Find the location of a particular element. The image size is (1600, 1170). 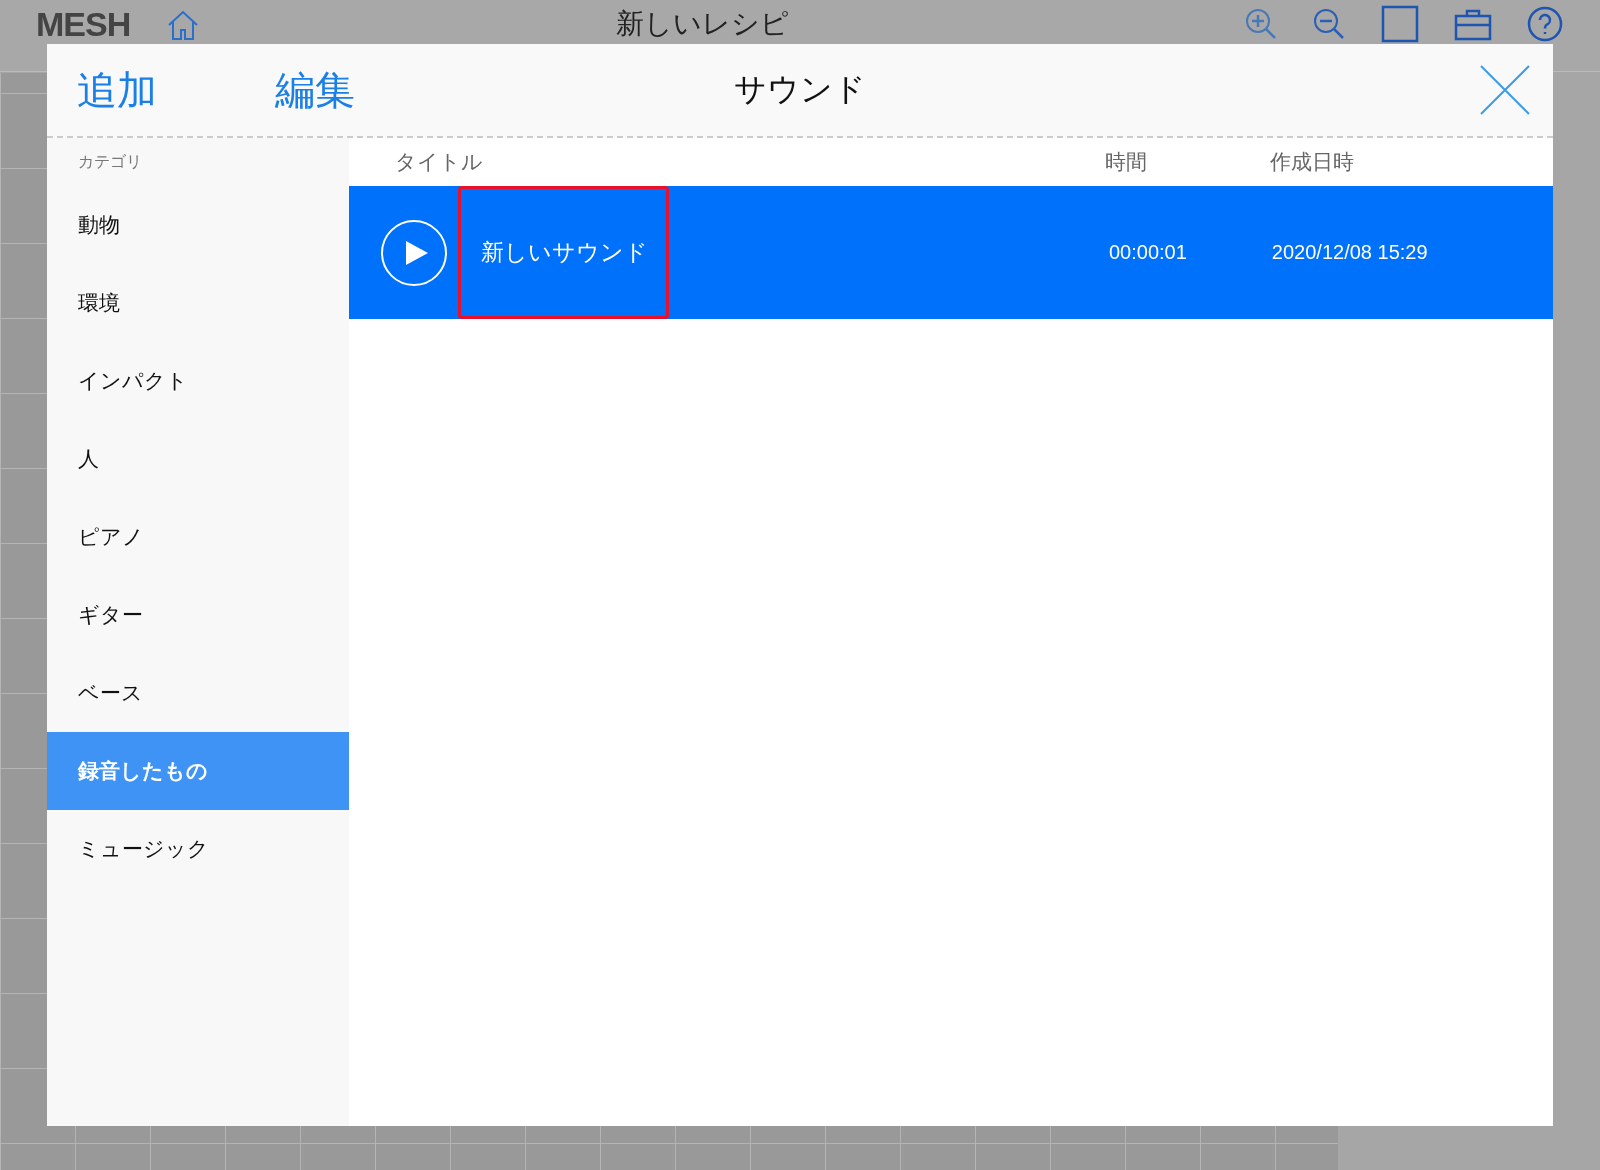

header-action: 追加 is located at coordinates (117, 90).